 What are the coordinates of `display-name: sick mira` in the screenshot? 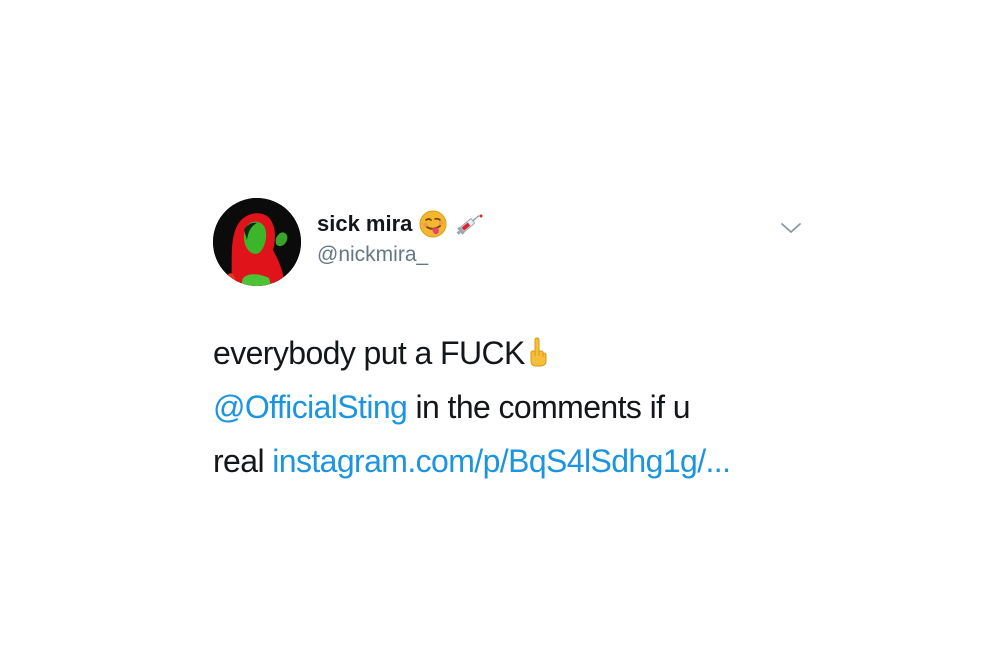 It's located at (364, 224).